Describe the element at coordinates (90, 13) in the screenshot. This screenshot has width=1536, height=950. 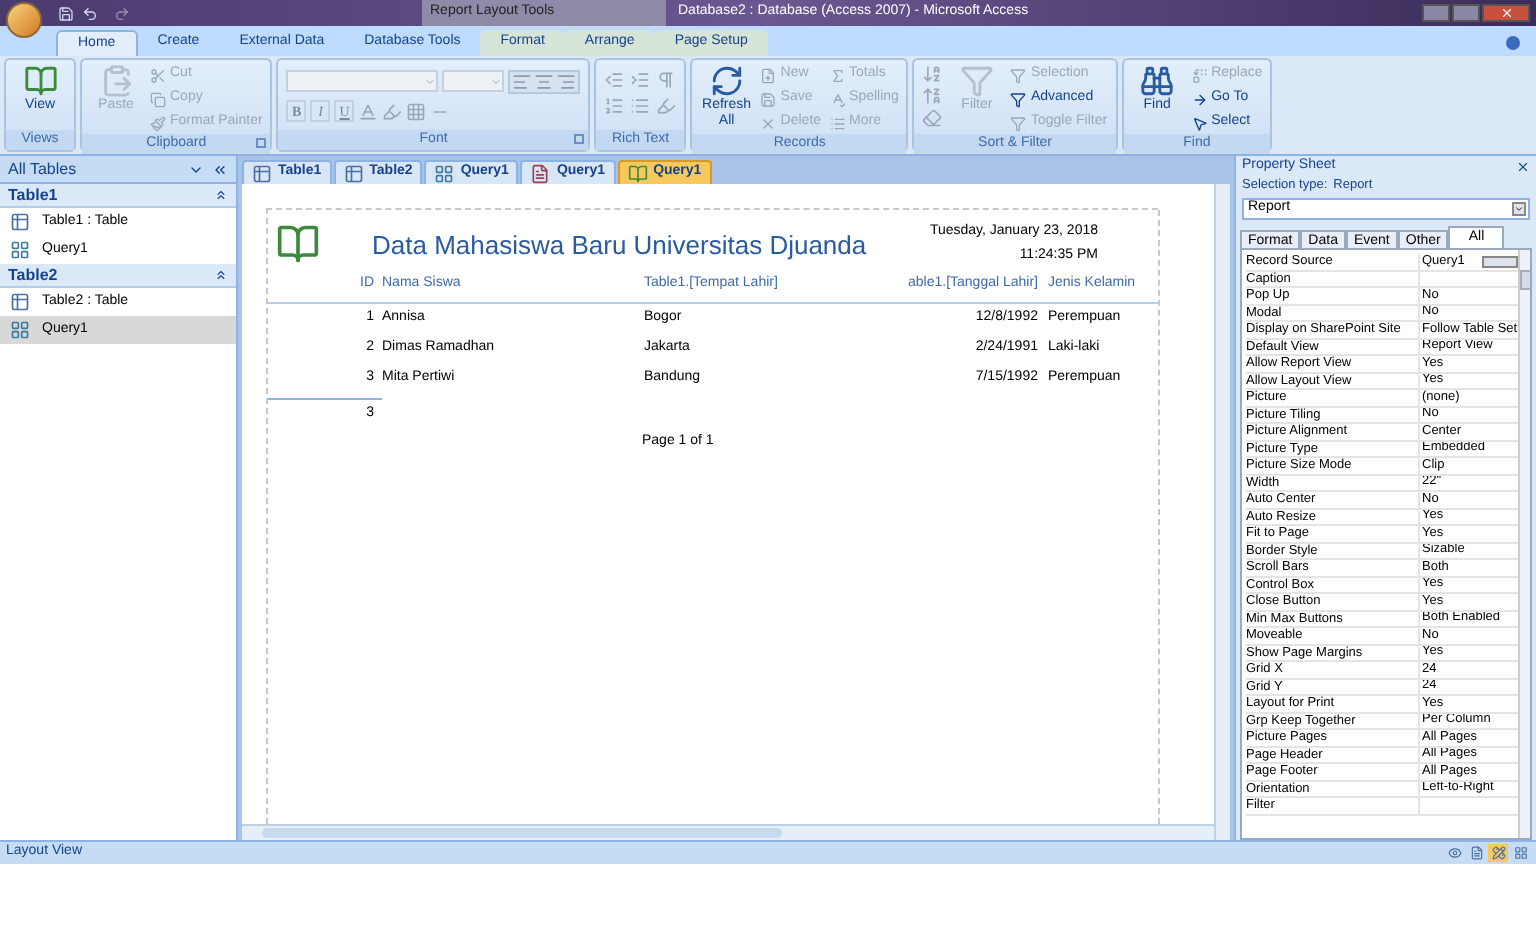
I see `undo-icon` at that location.